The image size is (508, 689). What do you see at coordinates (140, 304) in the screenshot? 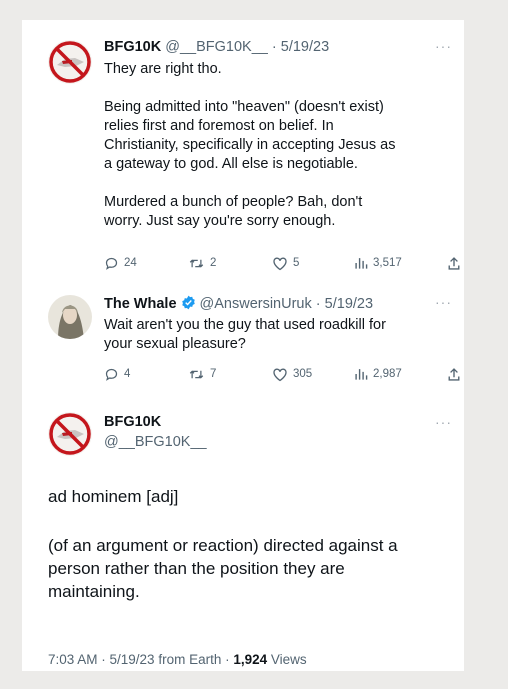
I see `author-name: The Whale` at bounding box center [140, 304].